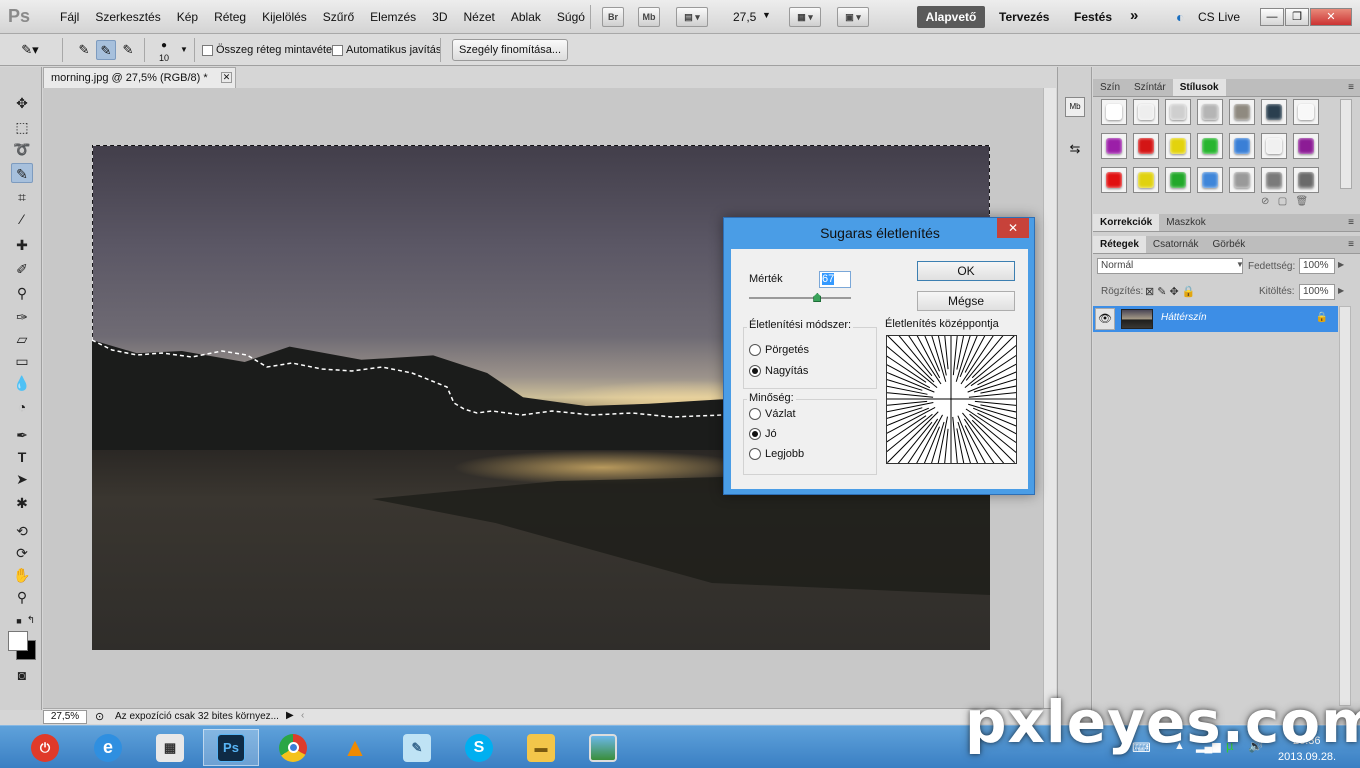 Image resolution: width=1360 pixels, height=768 pixels. Describe the element at coordinates (744, 17) in the screenshot. I see `zoom-level-field: 27,5` at that location.